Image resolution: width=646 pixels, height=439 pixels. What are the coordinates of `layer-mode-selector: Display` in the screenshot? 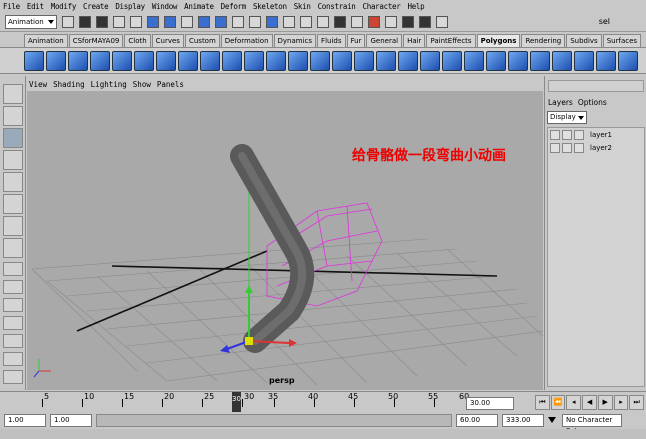 It's located at (567, 117).